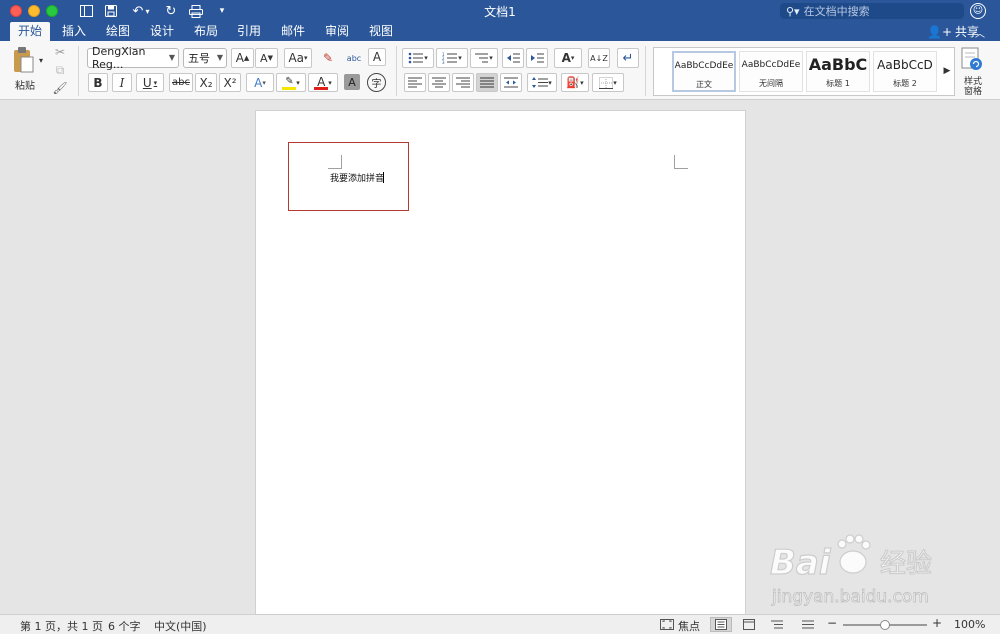 This screenshot has width=1000, height=634. I want to click on language-indicator: 中文(中国), so click(180, 626).